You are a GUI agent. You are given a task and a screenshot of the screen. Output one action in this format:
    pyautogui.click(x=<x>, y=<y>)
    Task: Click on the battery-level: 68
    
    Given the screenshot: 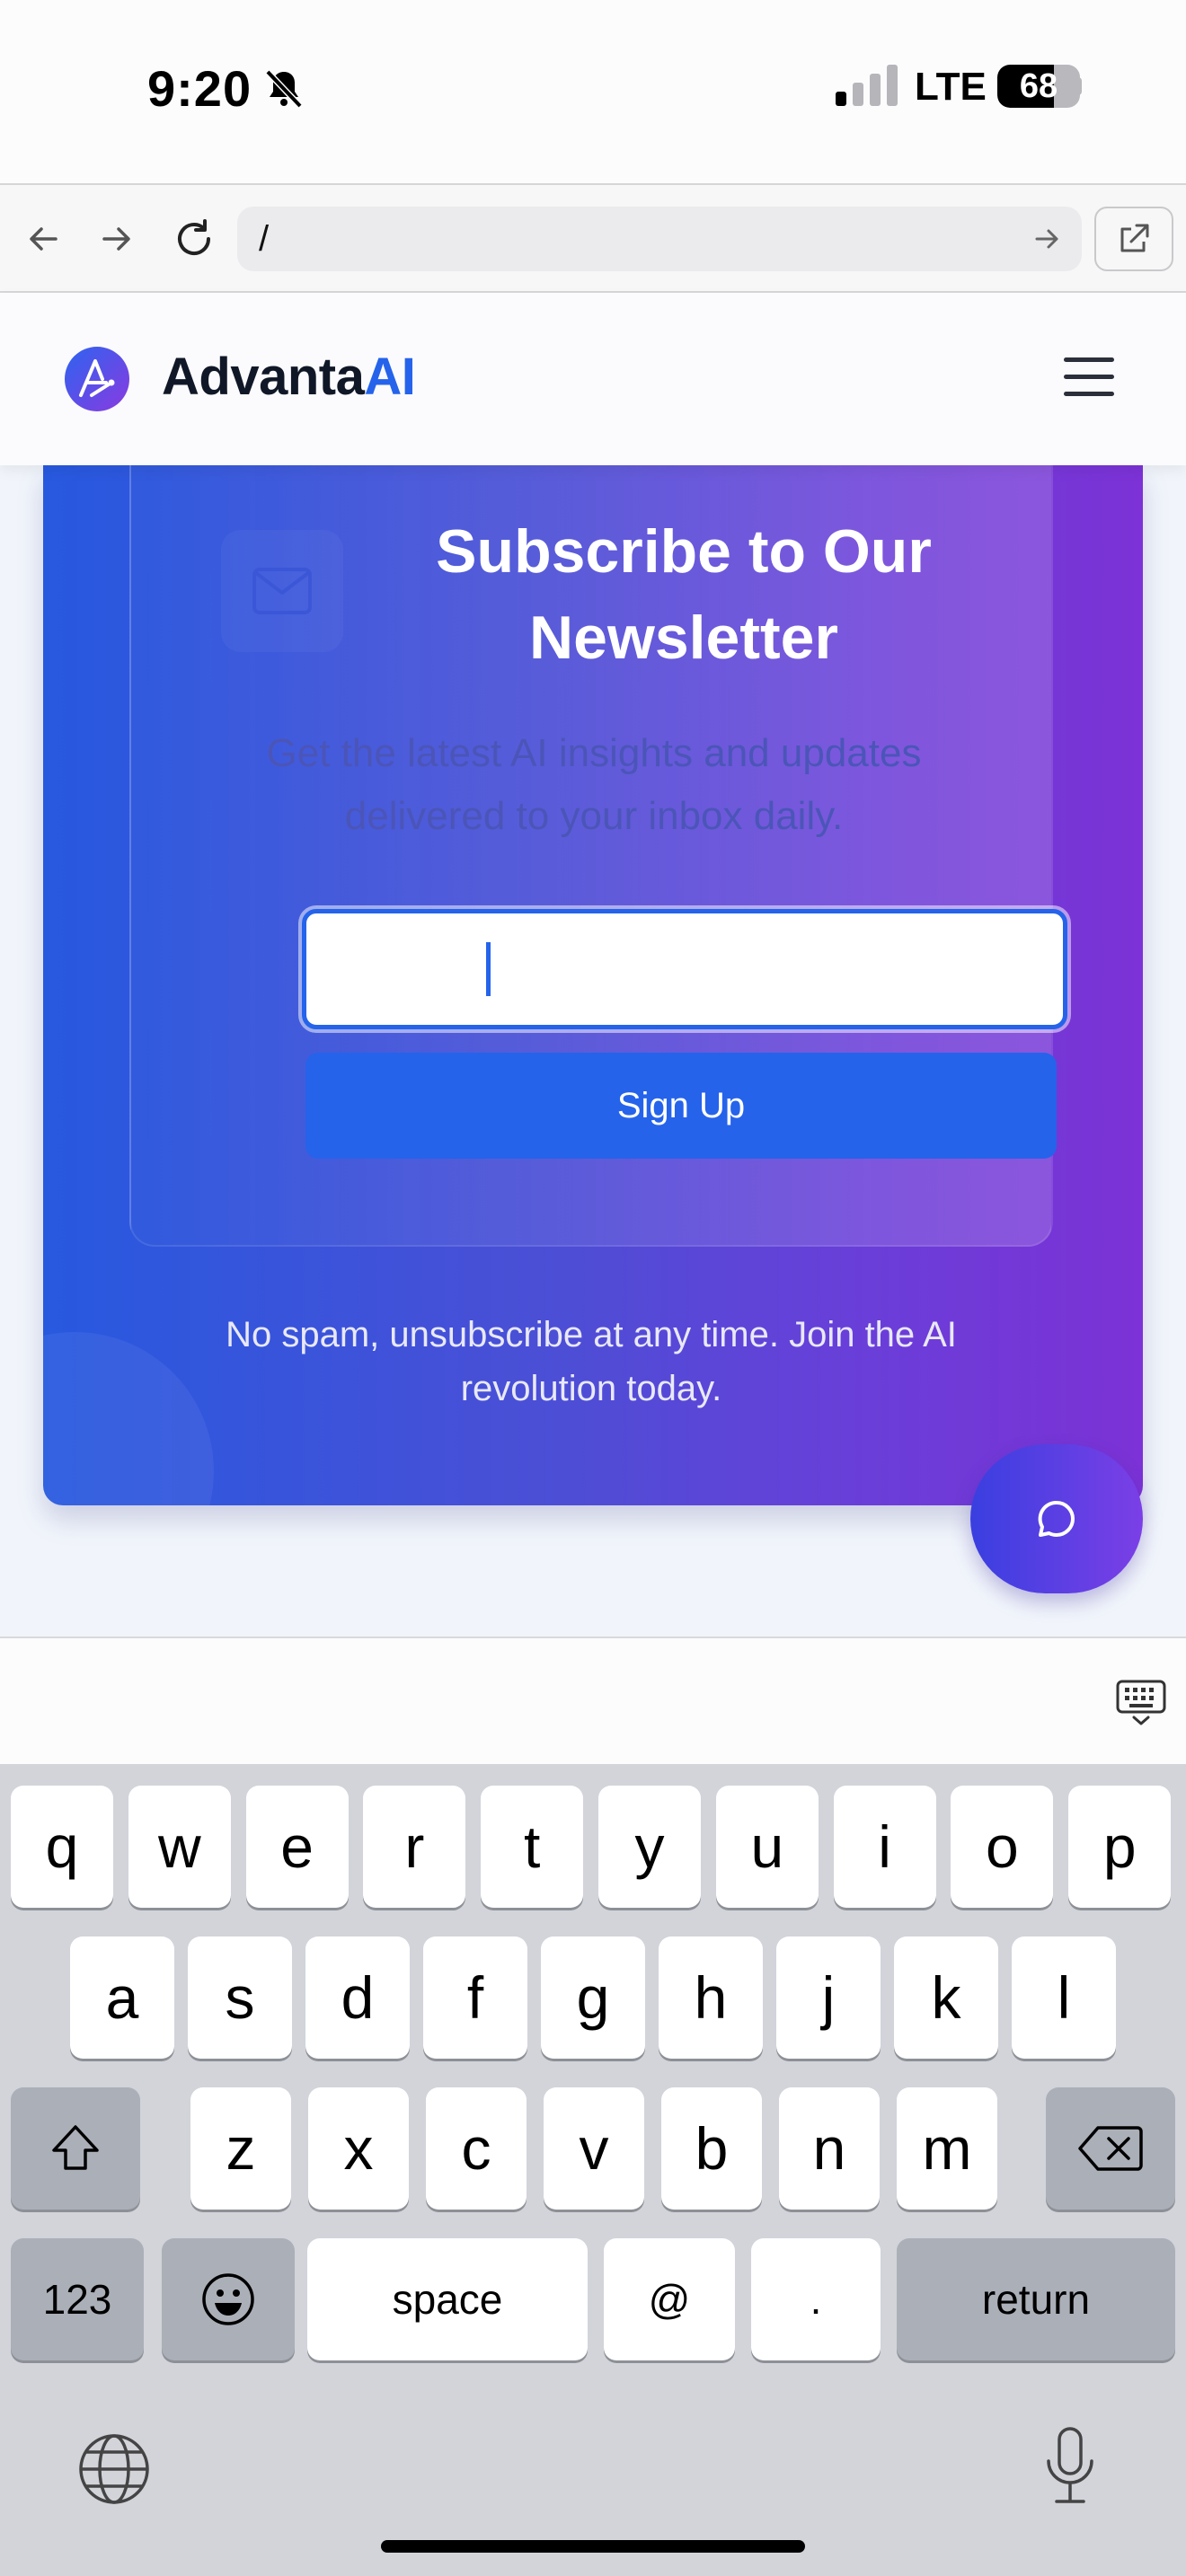 What is the action you would take?
    pyautogui.click(x=1038, y=86)
    